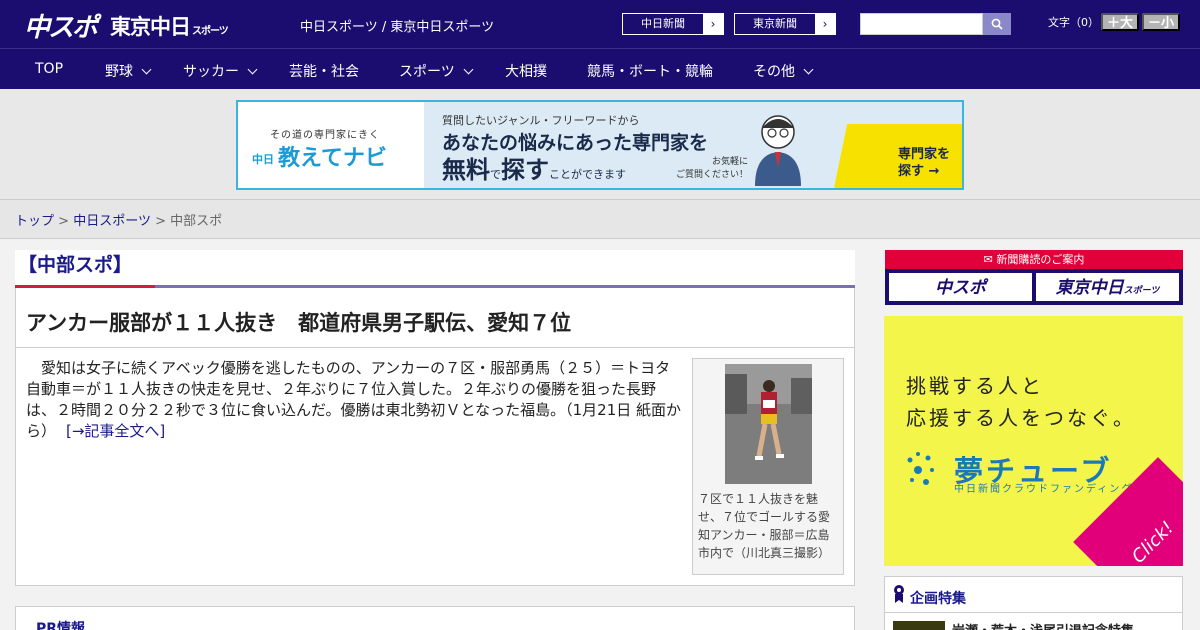 The width and height of the screenshot is (1200, 630). Describe the element at coordinates (210, 31) in the screenshot. I see `tokyo-chunichi-logo-small: スポーツ` at that location.